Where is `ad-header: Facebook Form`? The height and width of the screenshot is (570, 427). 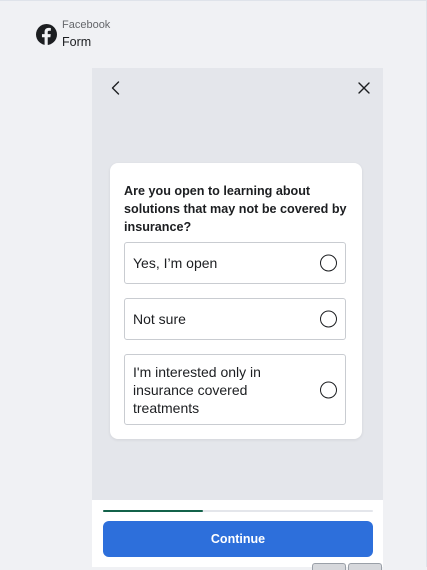
ad-header: Facebook Form is located at coordinates (73, 34).